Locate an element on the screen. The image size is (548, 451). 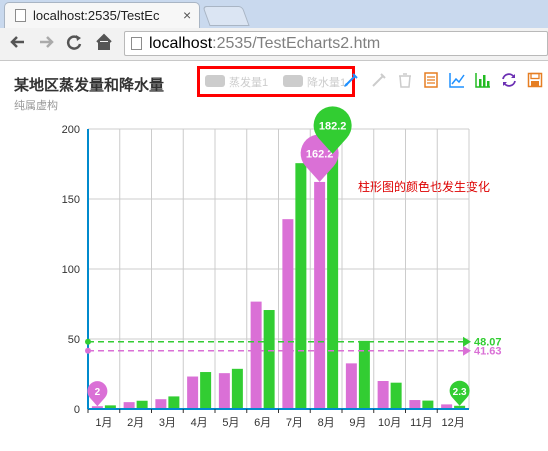
back-icon is located at coordinates (18, 44).